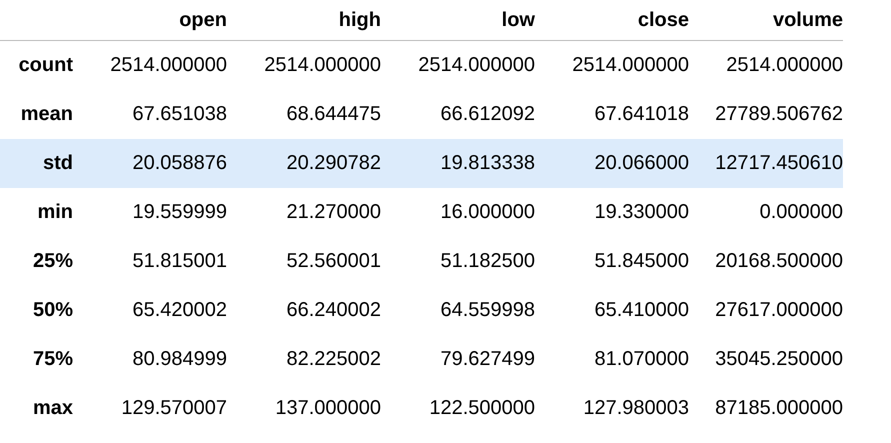  Describe the element at coordinates (807, 19) in the screenshot. I see `column-header: volume` at that location.